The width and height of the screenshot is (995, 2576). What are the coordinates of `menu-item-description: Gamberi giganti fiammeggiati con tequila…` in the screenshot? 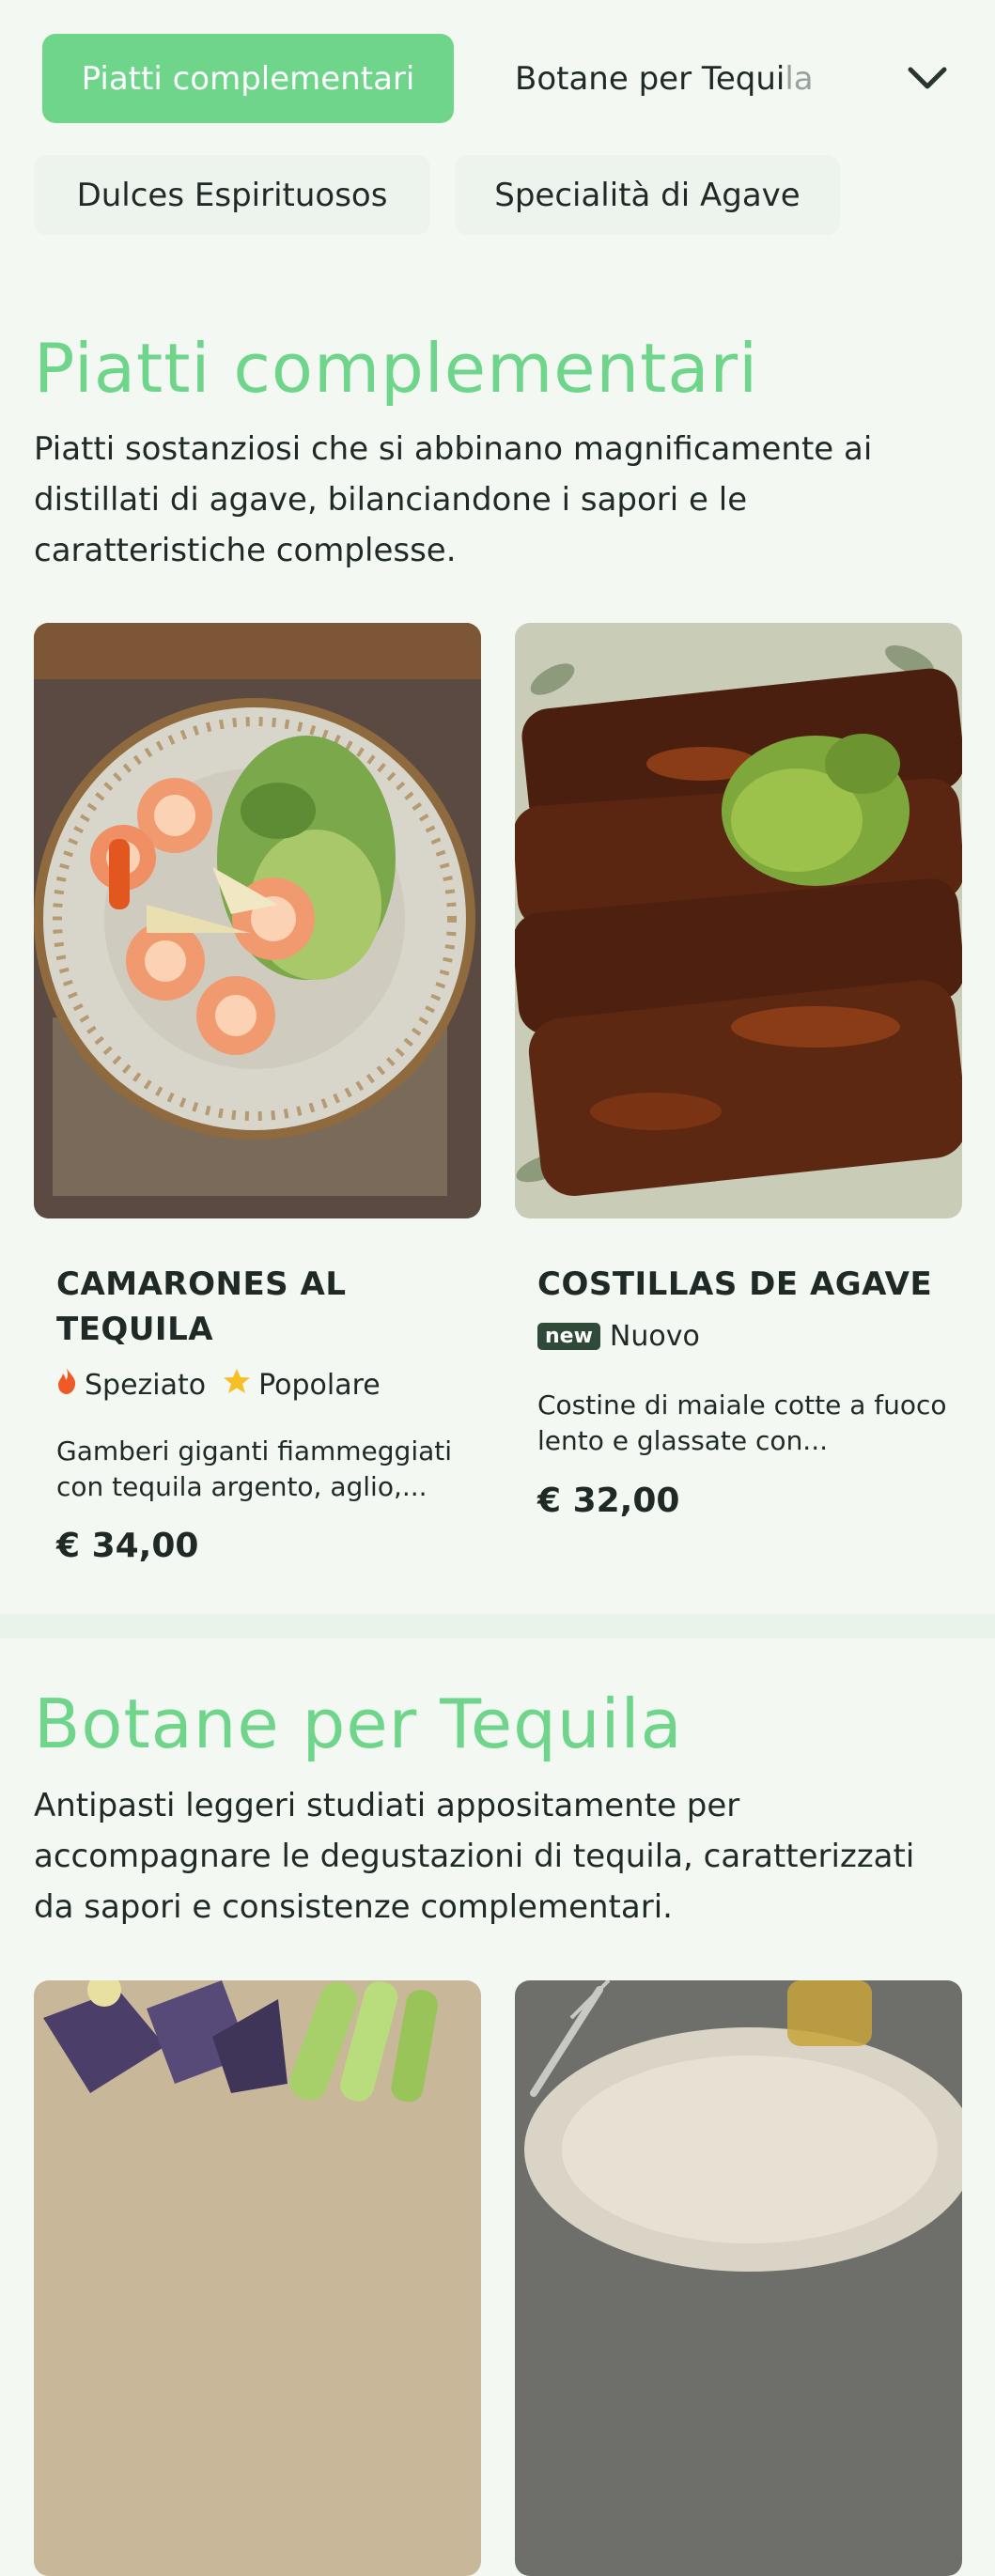 It's located at (254, 1469).